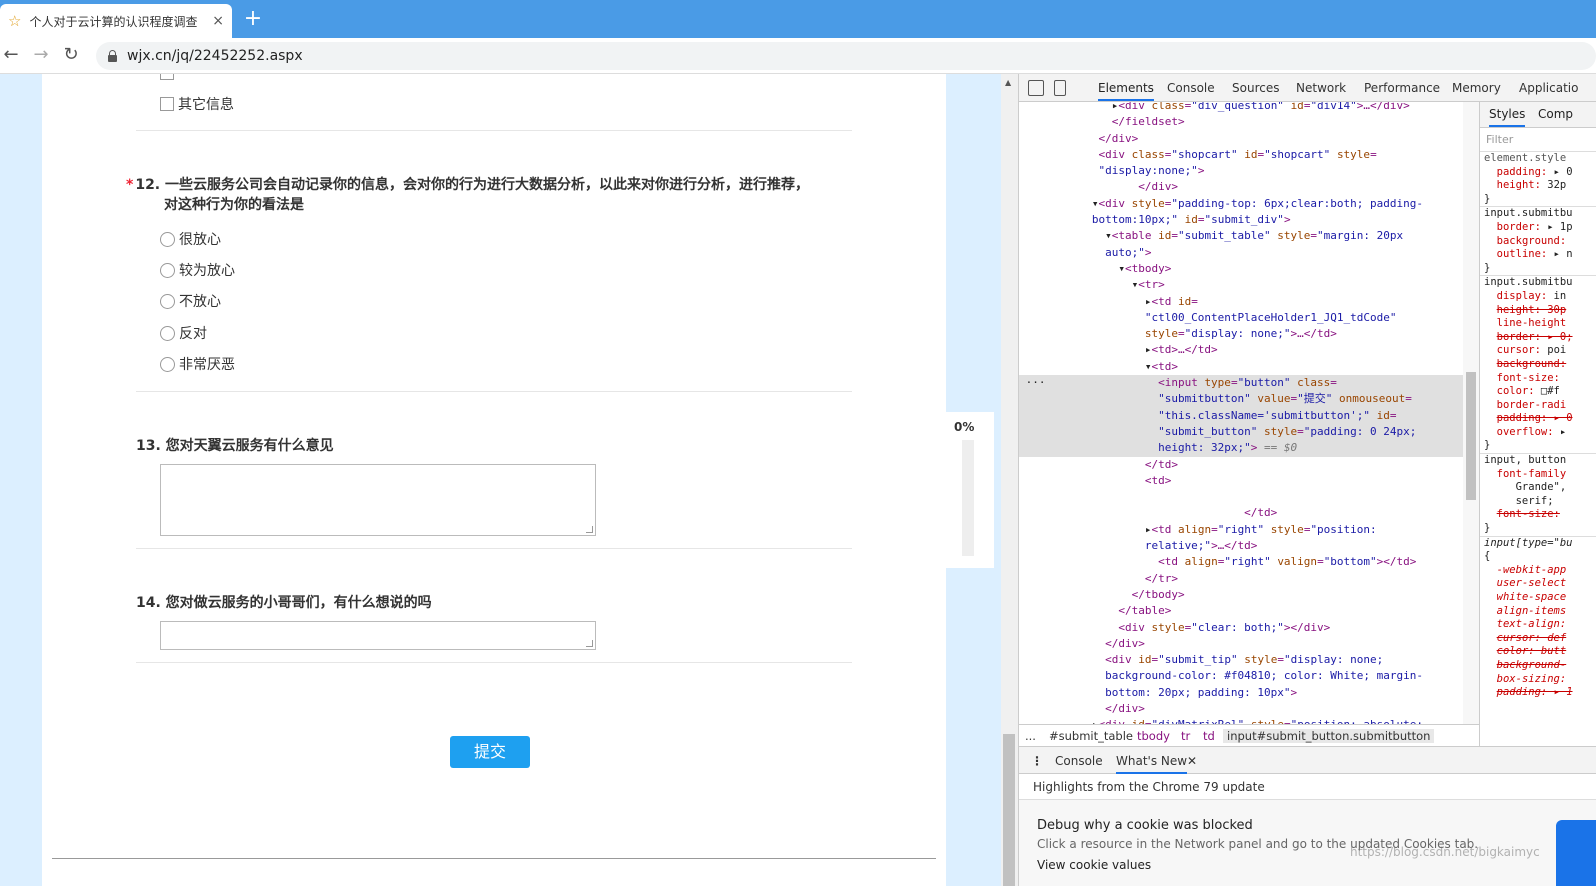  What do you see at coordinates (197, 270) in the screenshot?
I see `option-fairly-assured: 较为放心` at bounding box center [197, 270].